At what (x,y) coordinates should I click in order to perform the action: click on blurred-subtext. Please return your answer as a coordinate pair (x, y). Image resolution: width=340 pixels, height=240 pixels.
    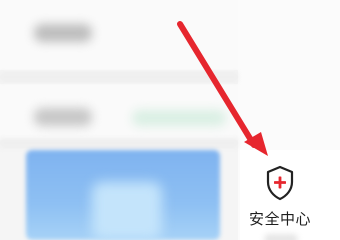
    Looking at the image, I should click on (281, 237).